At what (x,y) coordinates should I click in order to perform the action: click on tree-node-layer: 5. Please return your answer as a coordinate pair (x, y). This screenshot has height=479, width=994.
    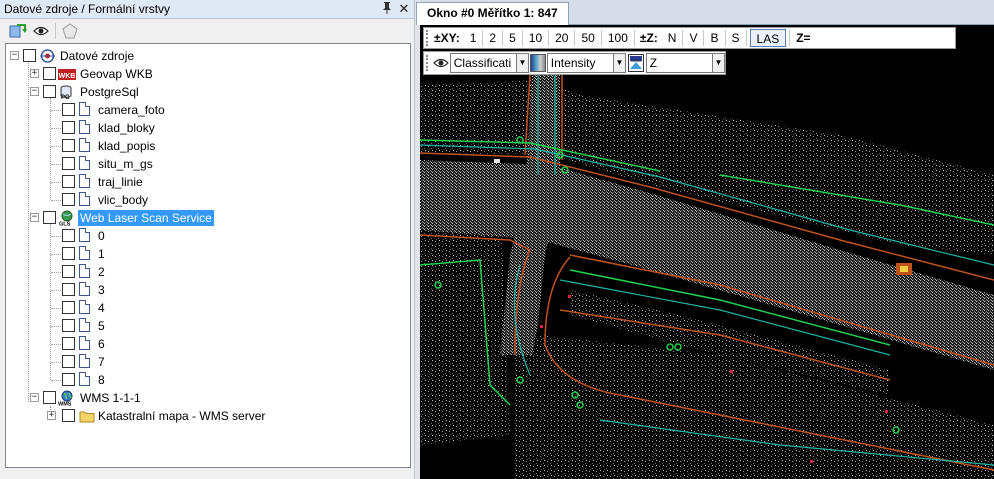
    Looking at the image, I should click on (206, 326).